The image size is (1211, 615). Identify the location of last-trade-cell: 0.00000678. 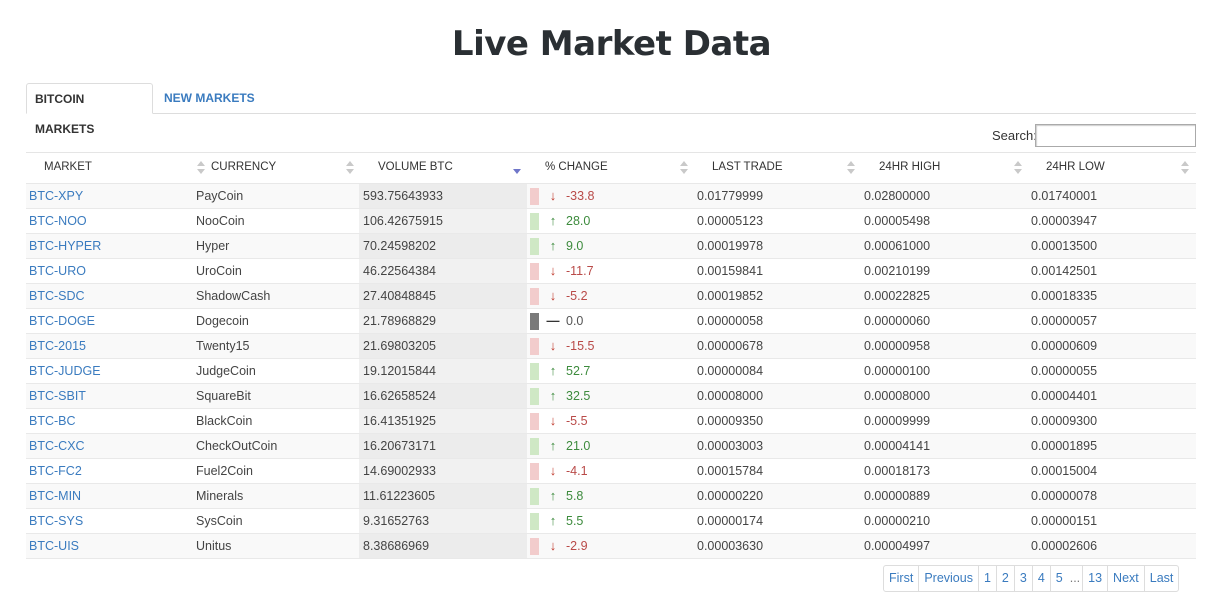
(730, 346).